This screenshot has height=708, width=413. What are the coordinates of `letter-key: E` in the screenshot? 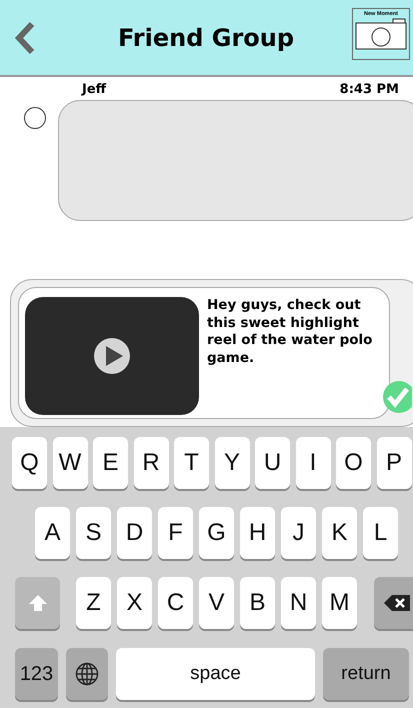 It's located at (110, 463).